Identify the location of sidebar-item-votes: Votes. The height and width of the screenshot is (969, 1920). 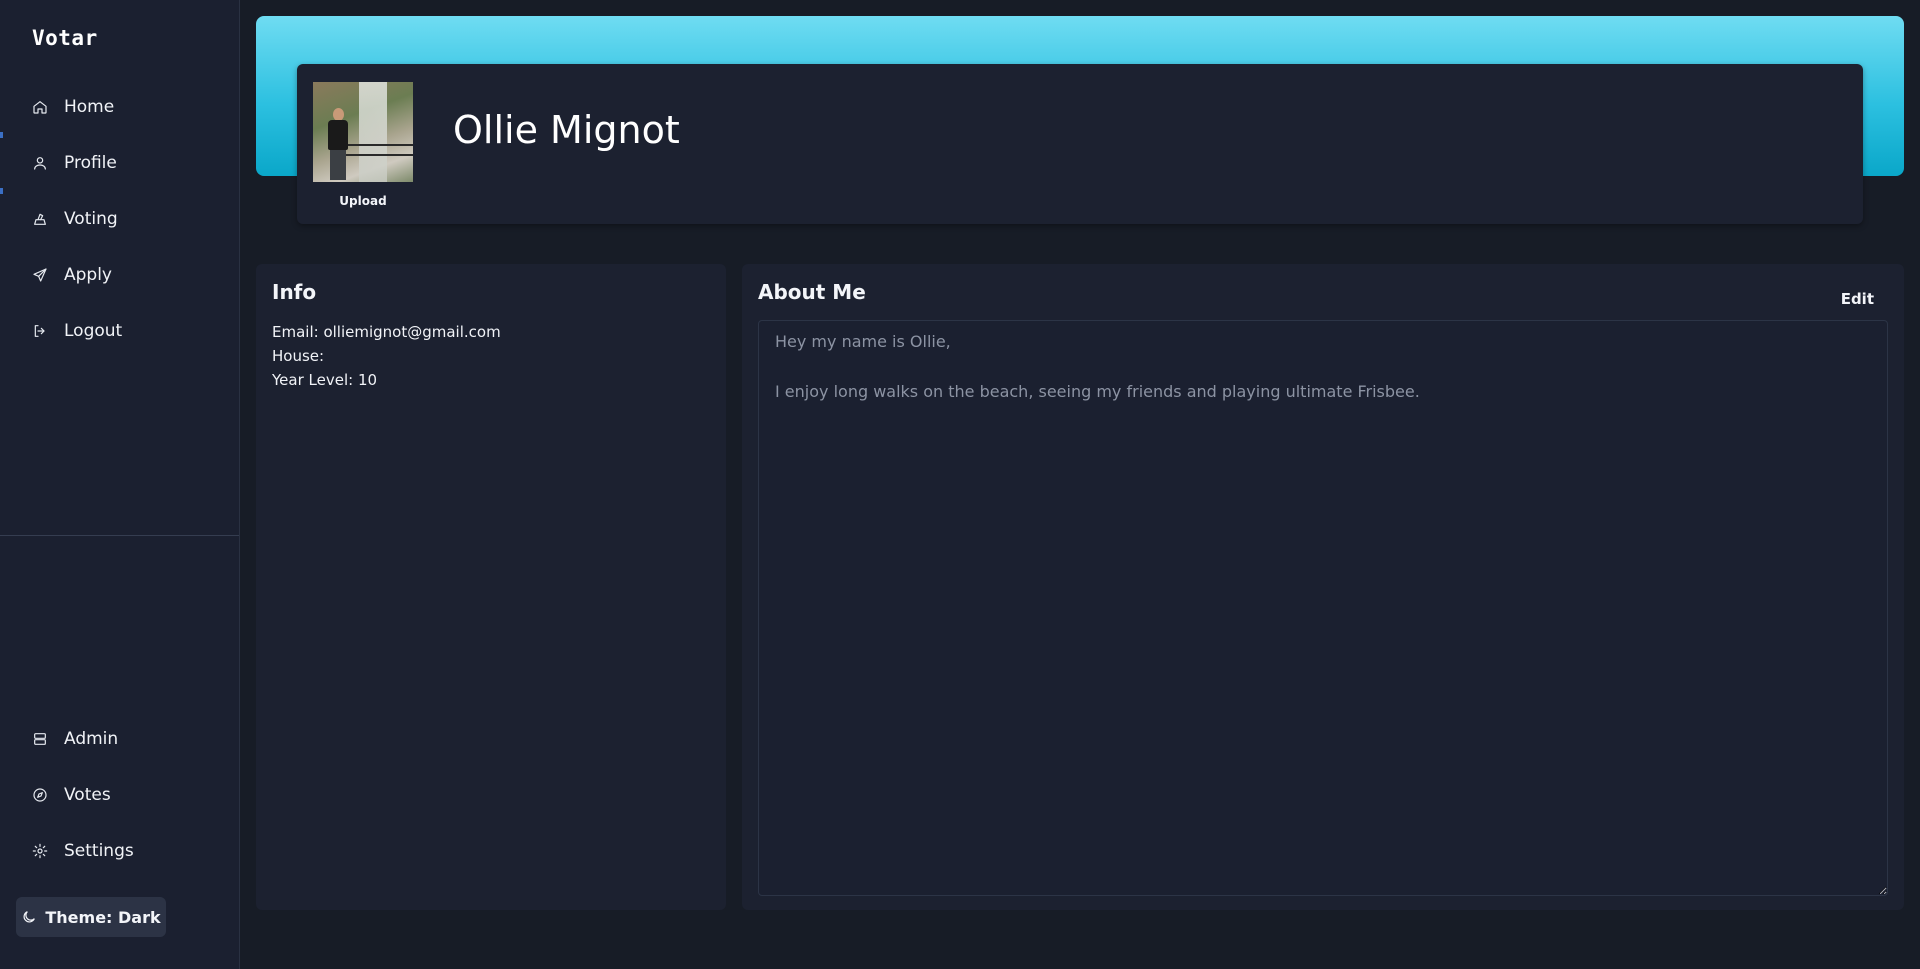
(71, 795).